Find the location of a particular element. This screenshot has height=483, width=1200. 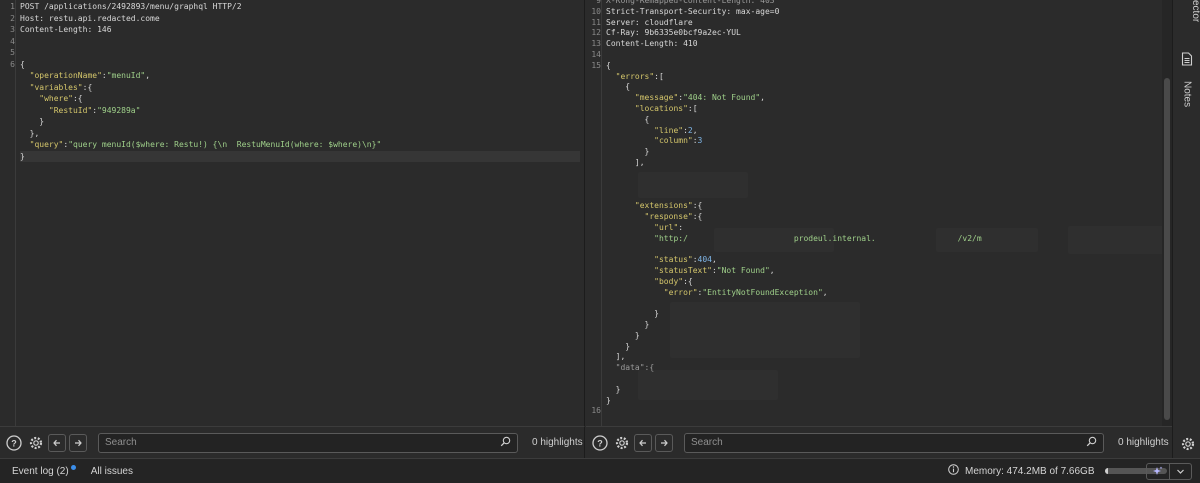

code-line: "http:/ prodeul.internal. /v2/m is located at coordinates (887, 238).